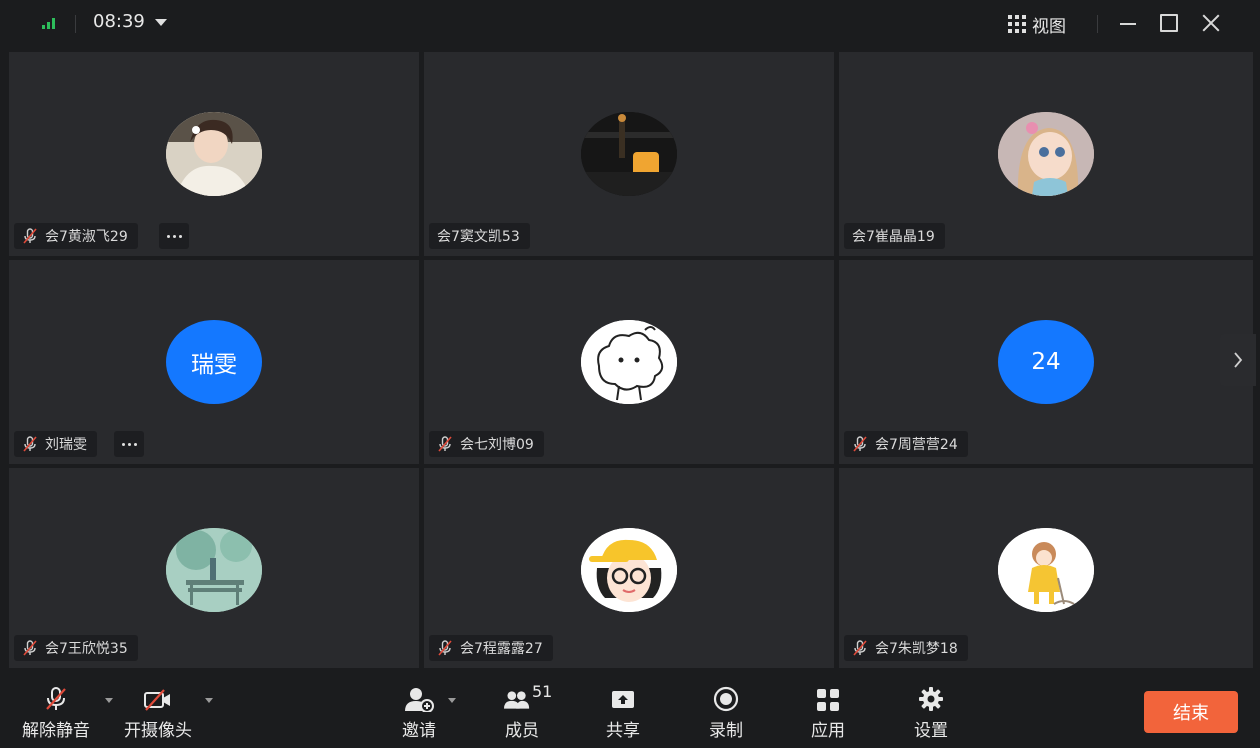 This screenshot has height=748, width=1260. Describe the element at coordinates (931, 731) in the screenshot. I see `settings-label: 设置` at that location.